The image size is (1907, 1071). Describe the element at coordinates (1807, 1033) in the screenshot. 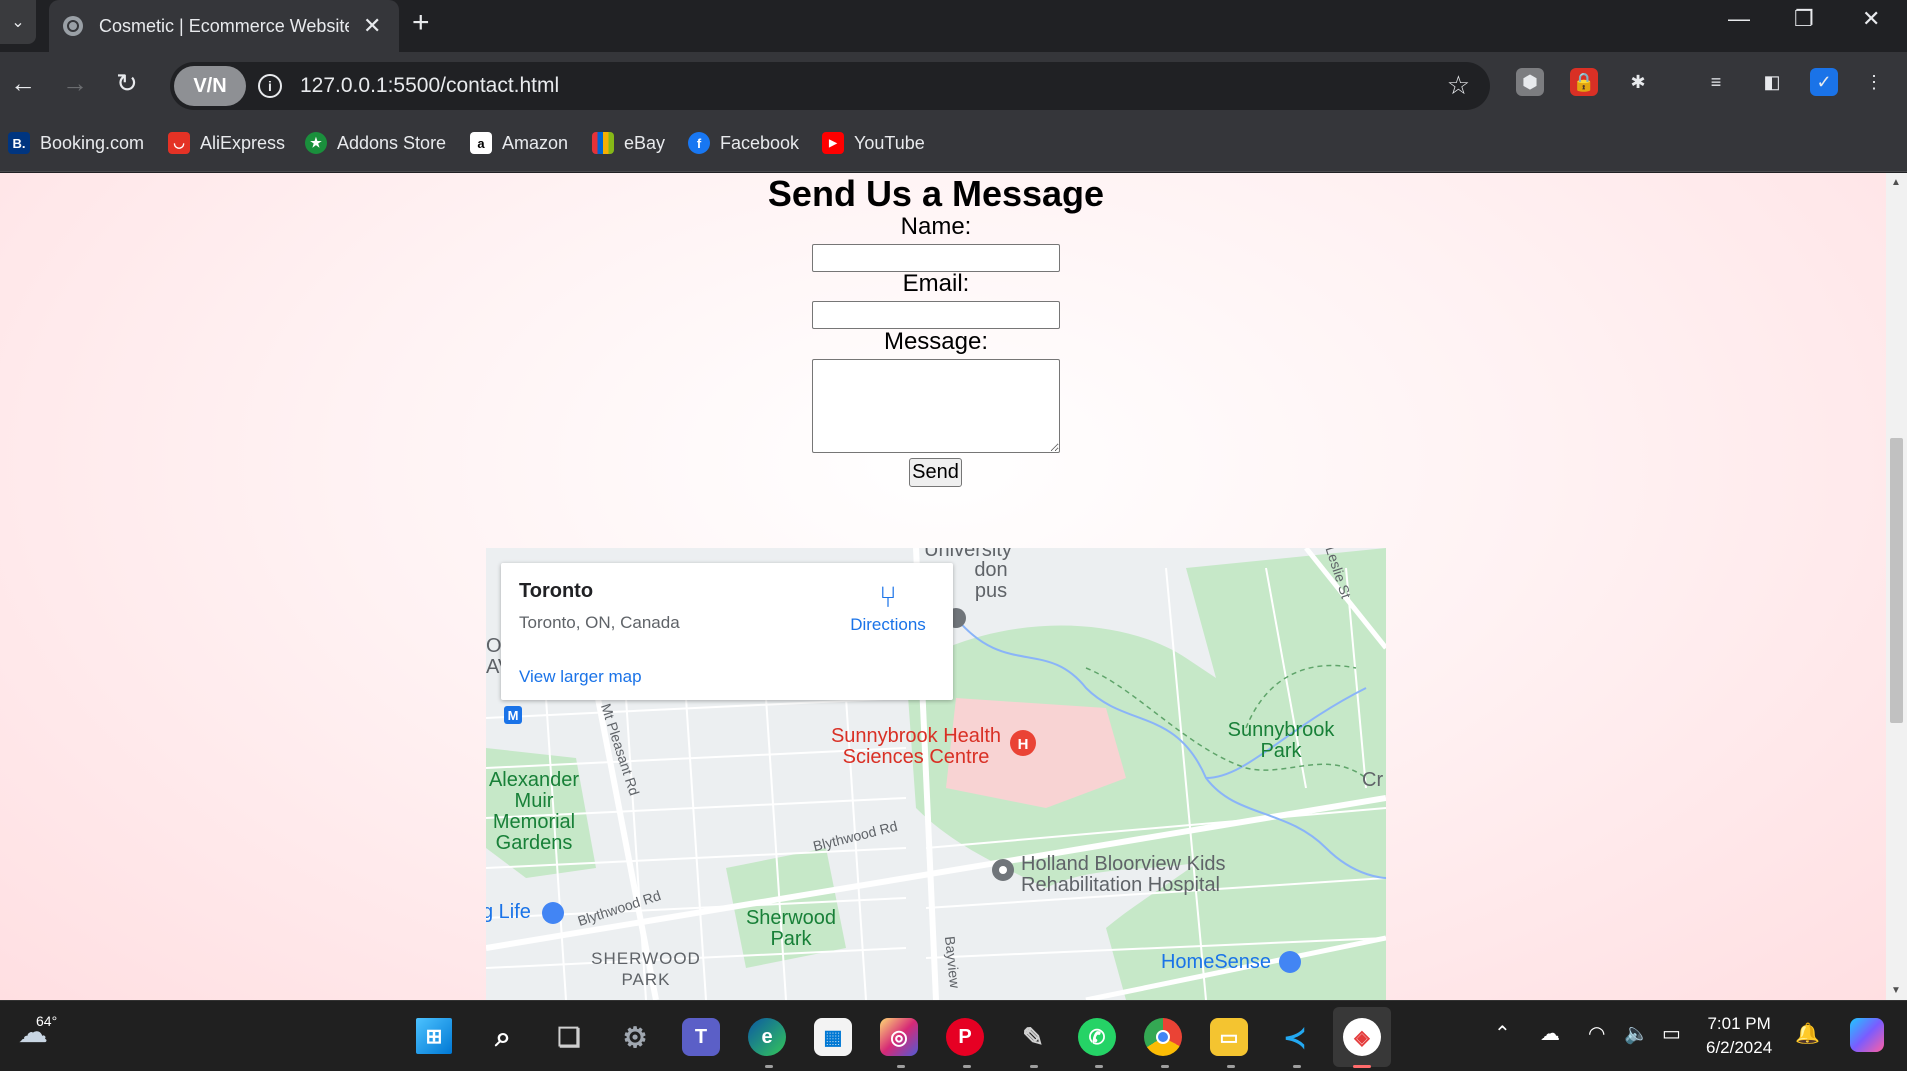

I see `notification-bell-icon: 🔔` at that location.